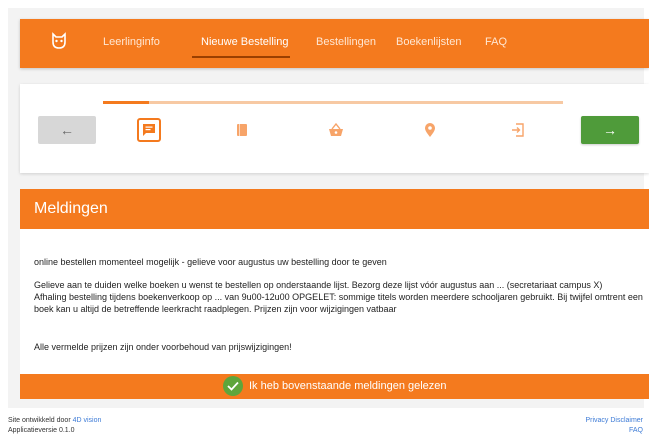  I want to click on book-icon, so click(242, 130).